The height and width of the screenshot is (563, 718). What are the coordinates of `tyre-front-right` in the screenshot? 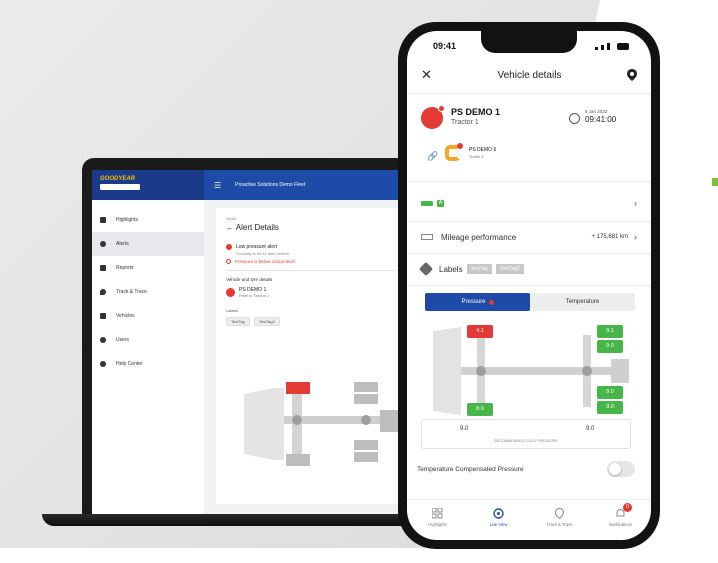 It's located at (298, 460).